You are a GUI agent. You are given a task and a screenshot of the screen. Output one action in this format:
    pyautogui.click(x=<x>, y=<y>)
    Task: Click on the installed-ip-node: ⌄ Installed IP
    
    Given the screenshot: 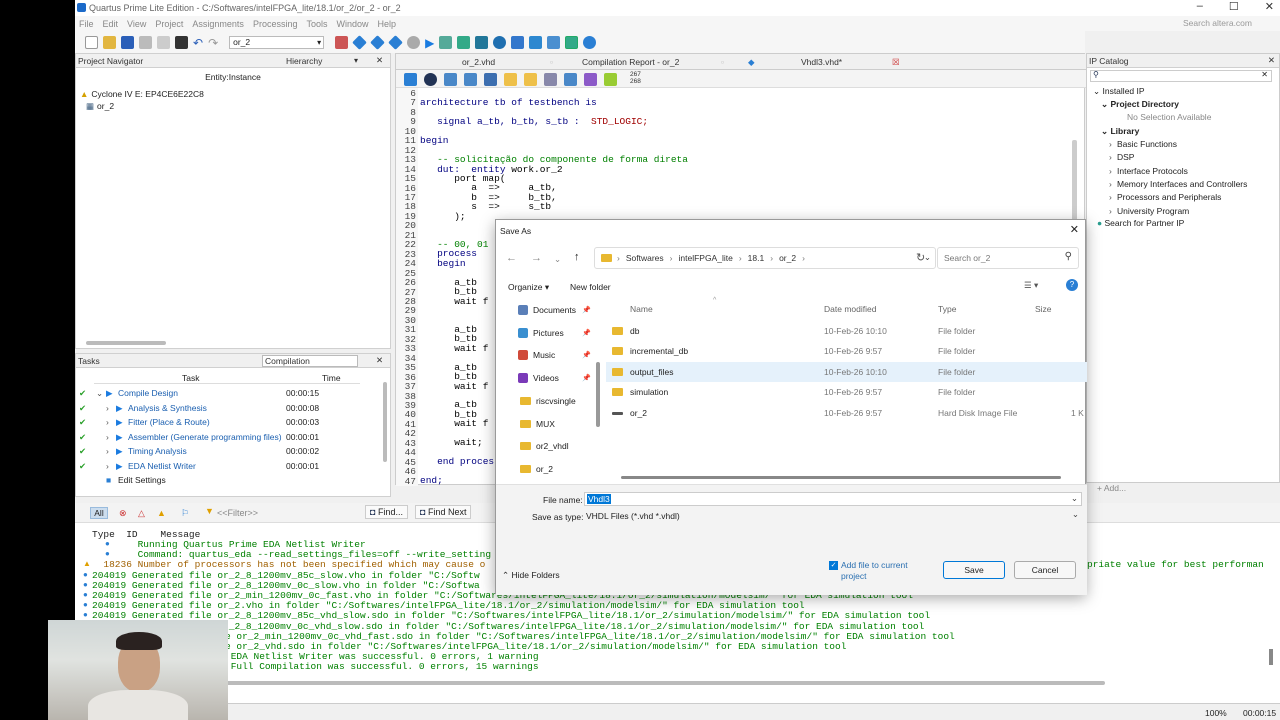 What is the action you would take?
    pyautogui.click(x=1119, y=91)
    